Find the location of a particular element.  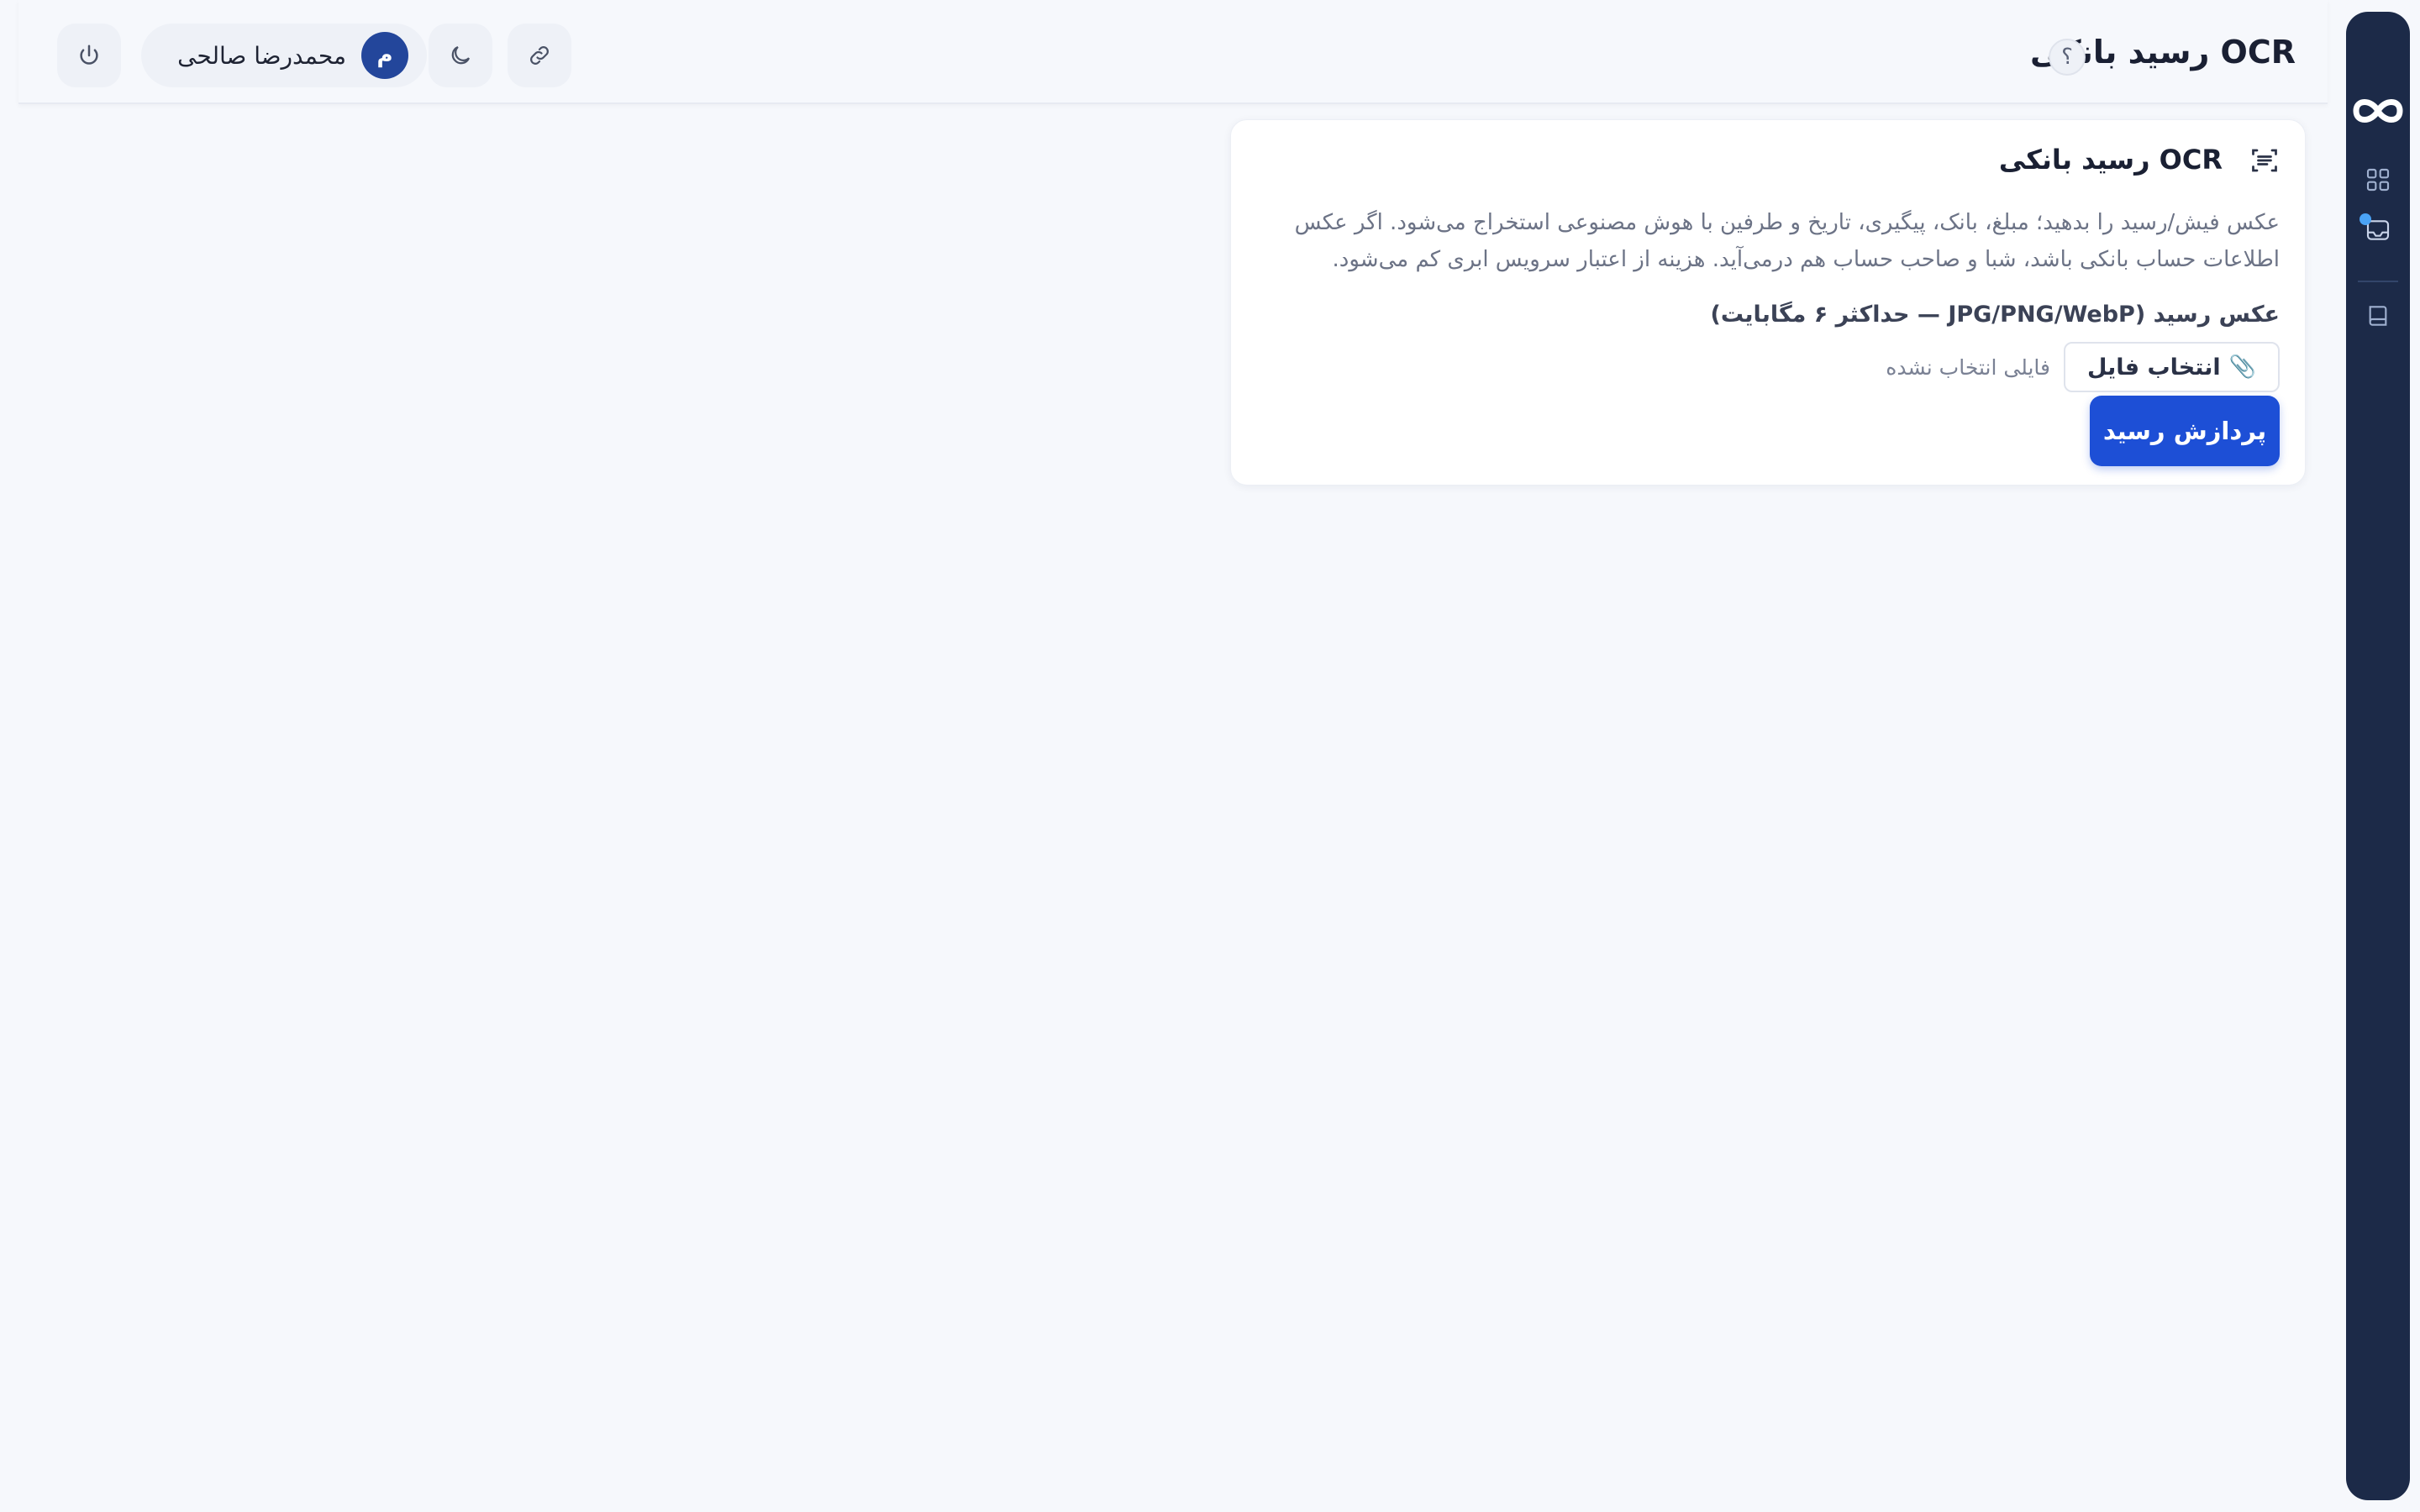

sidebar-item-receipts is located at coordinates (2377, 230).